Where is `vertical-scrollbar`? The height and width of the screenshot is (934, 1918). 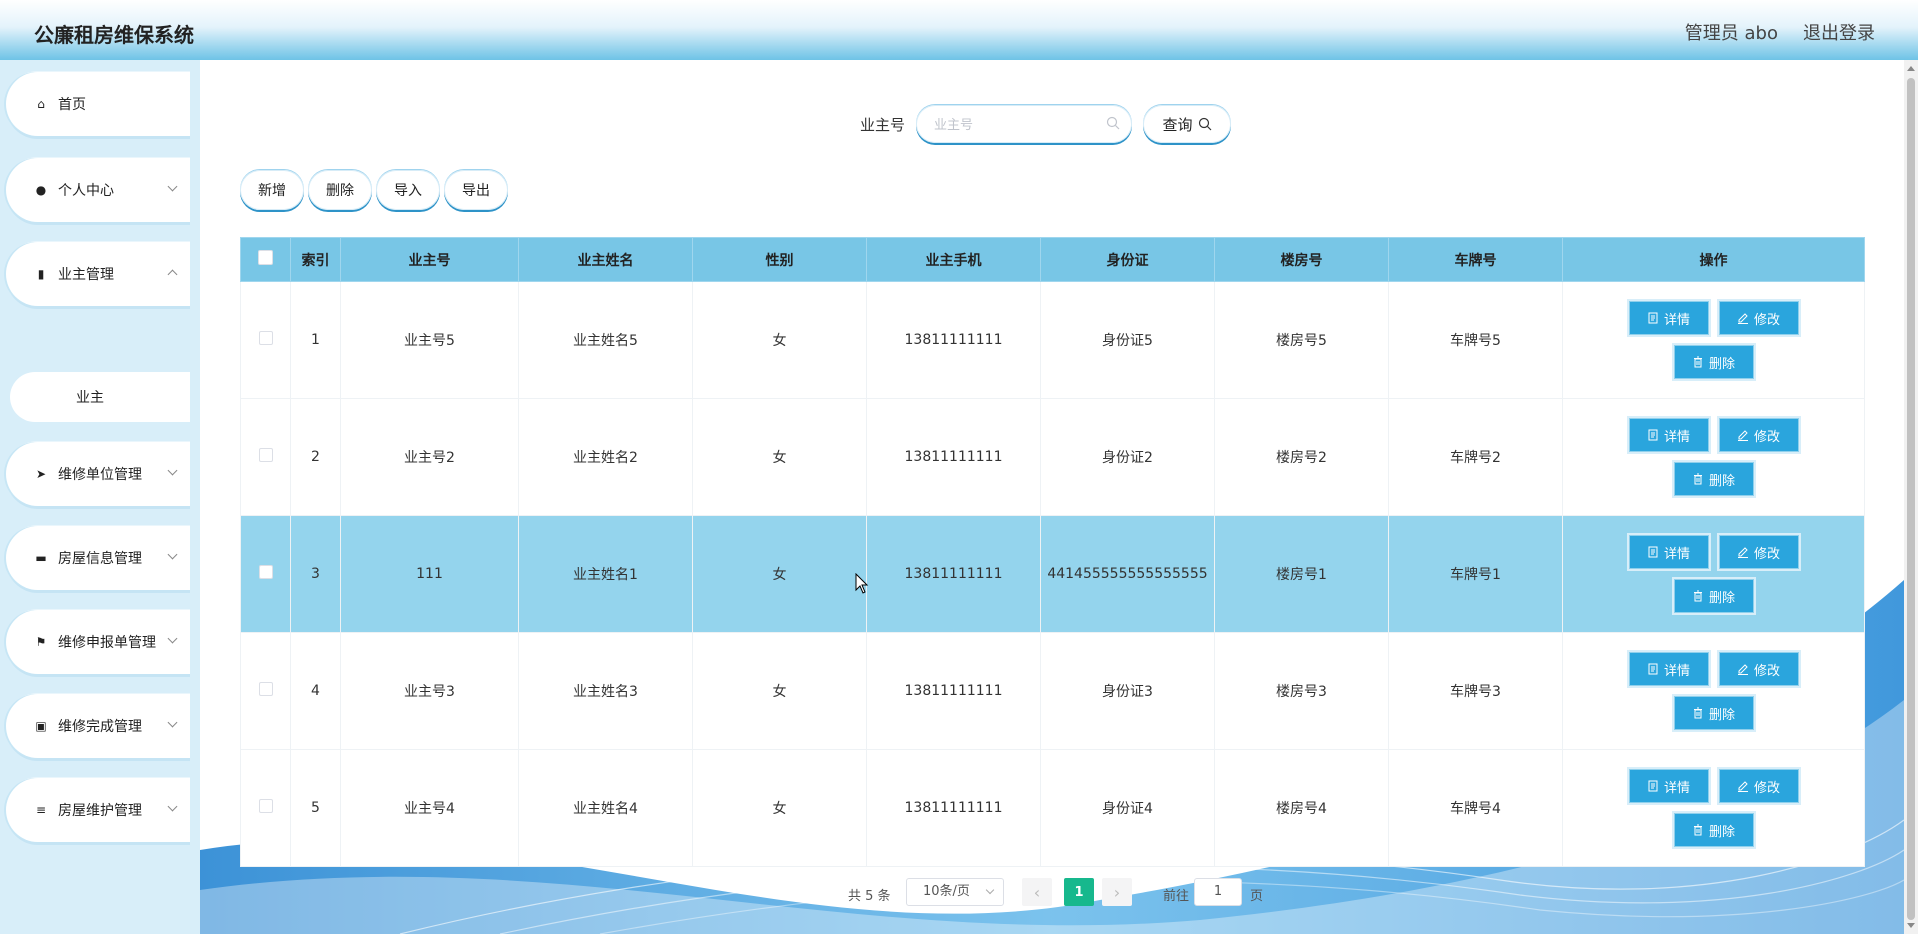 vertical-scrollbar is located at coordinates (1911, 497).